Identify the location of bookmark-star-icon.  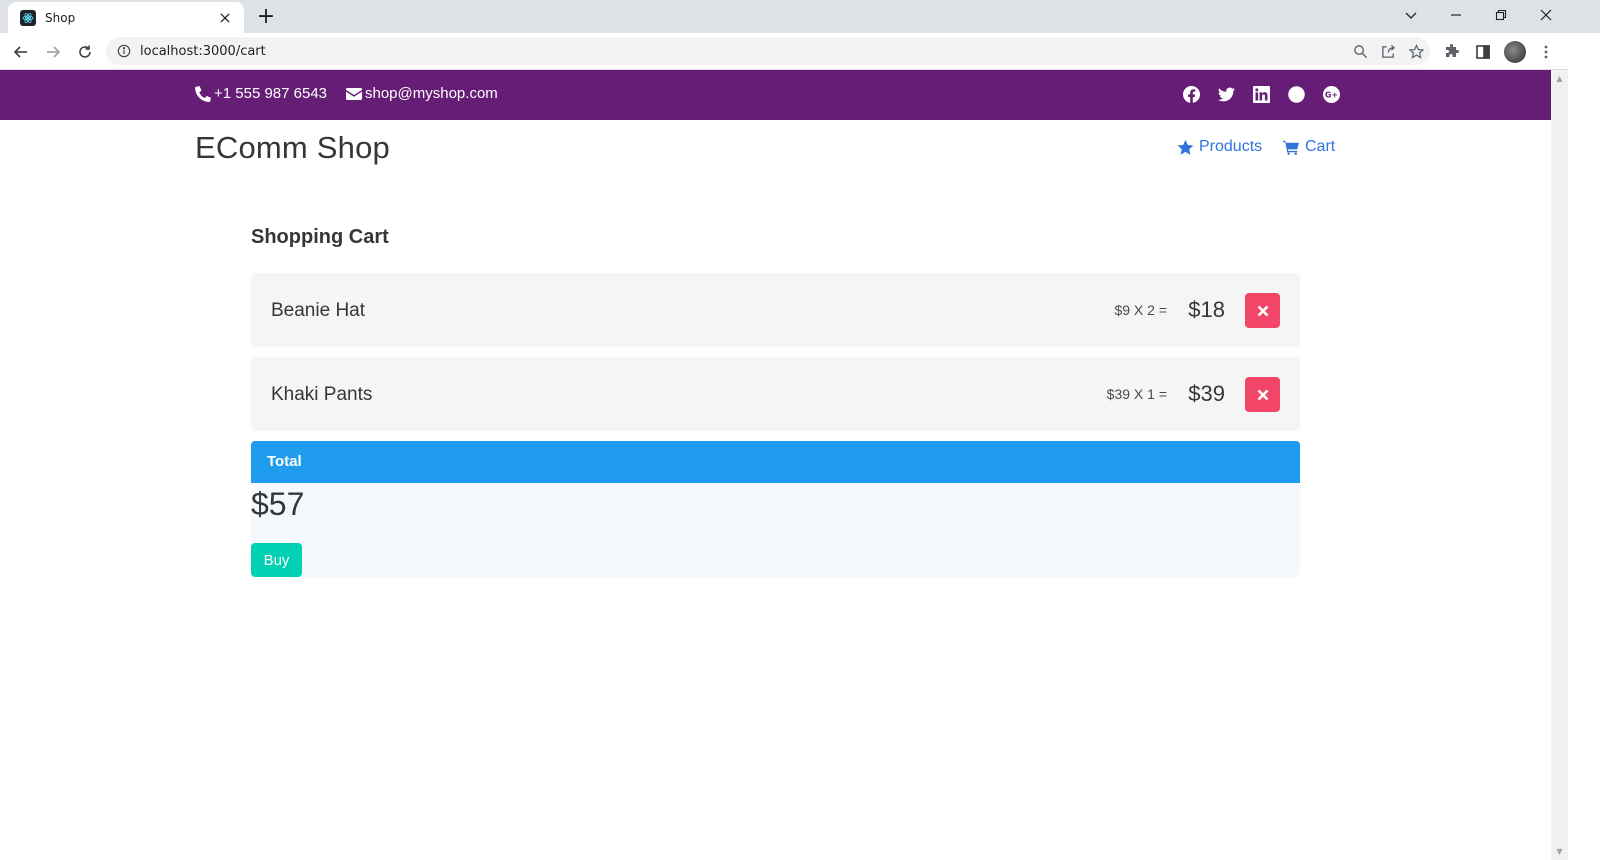
(1416, 51).